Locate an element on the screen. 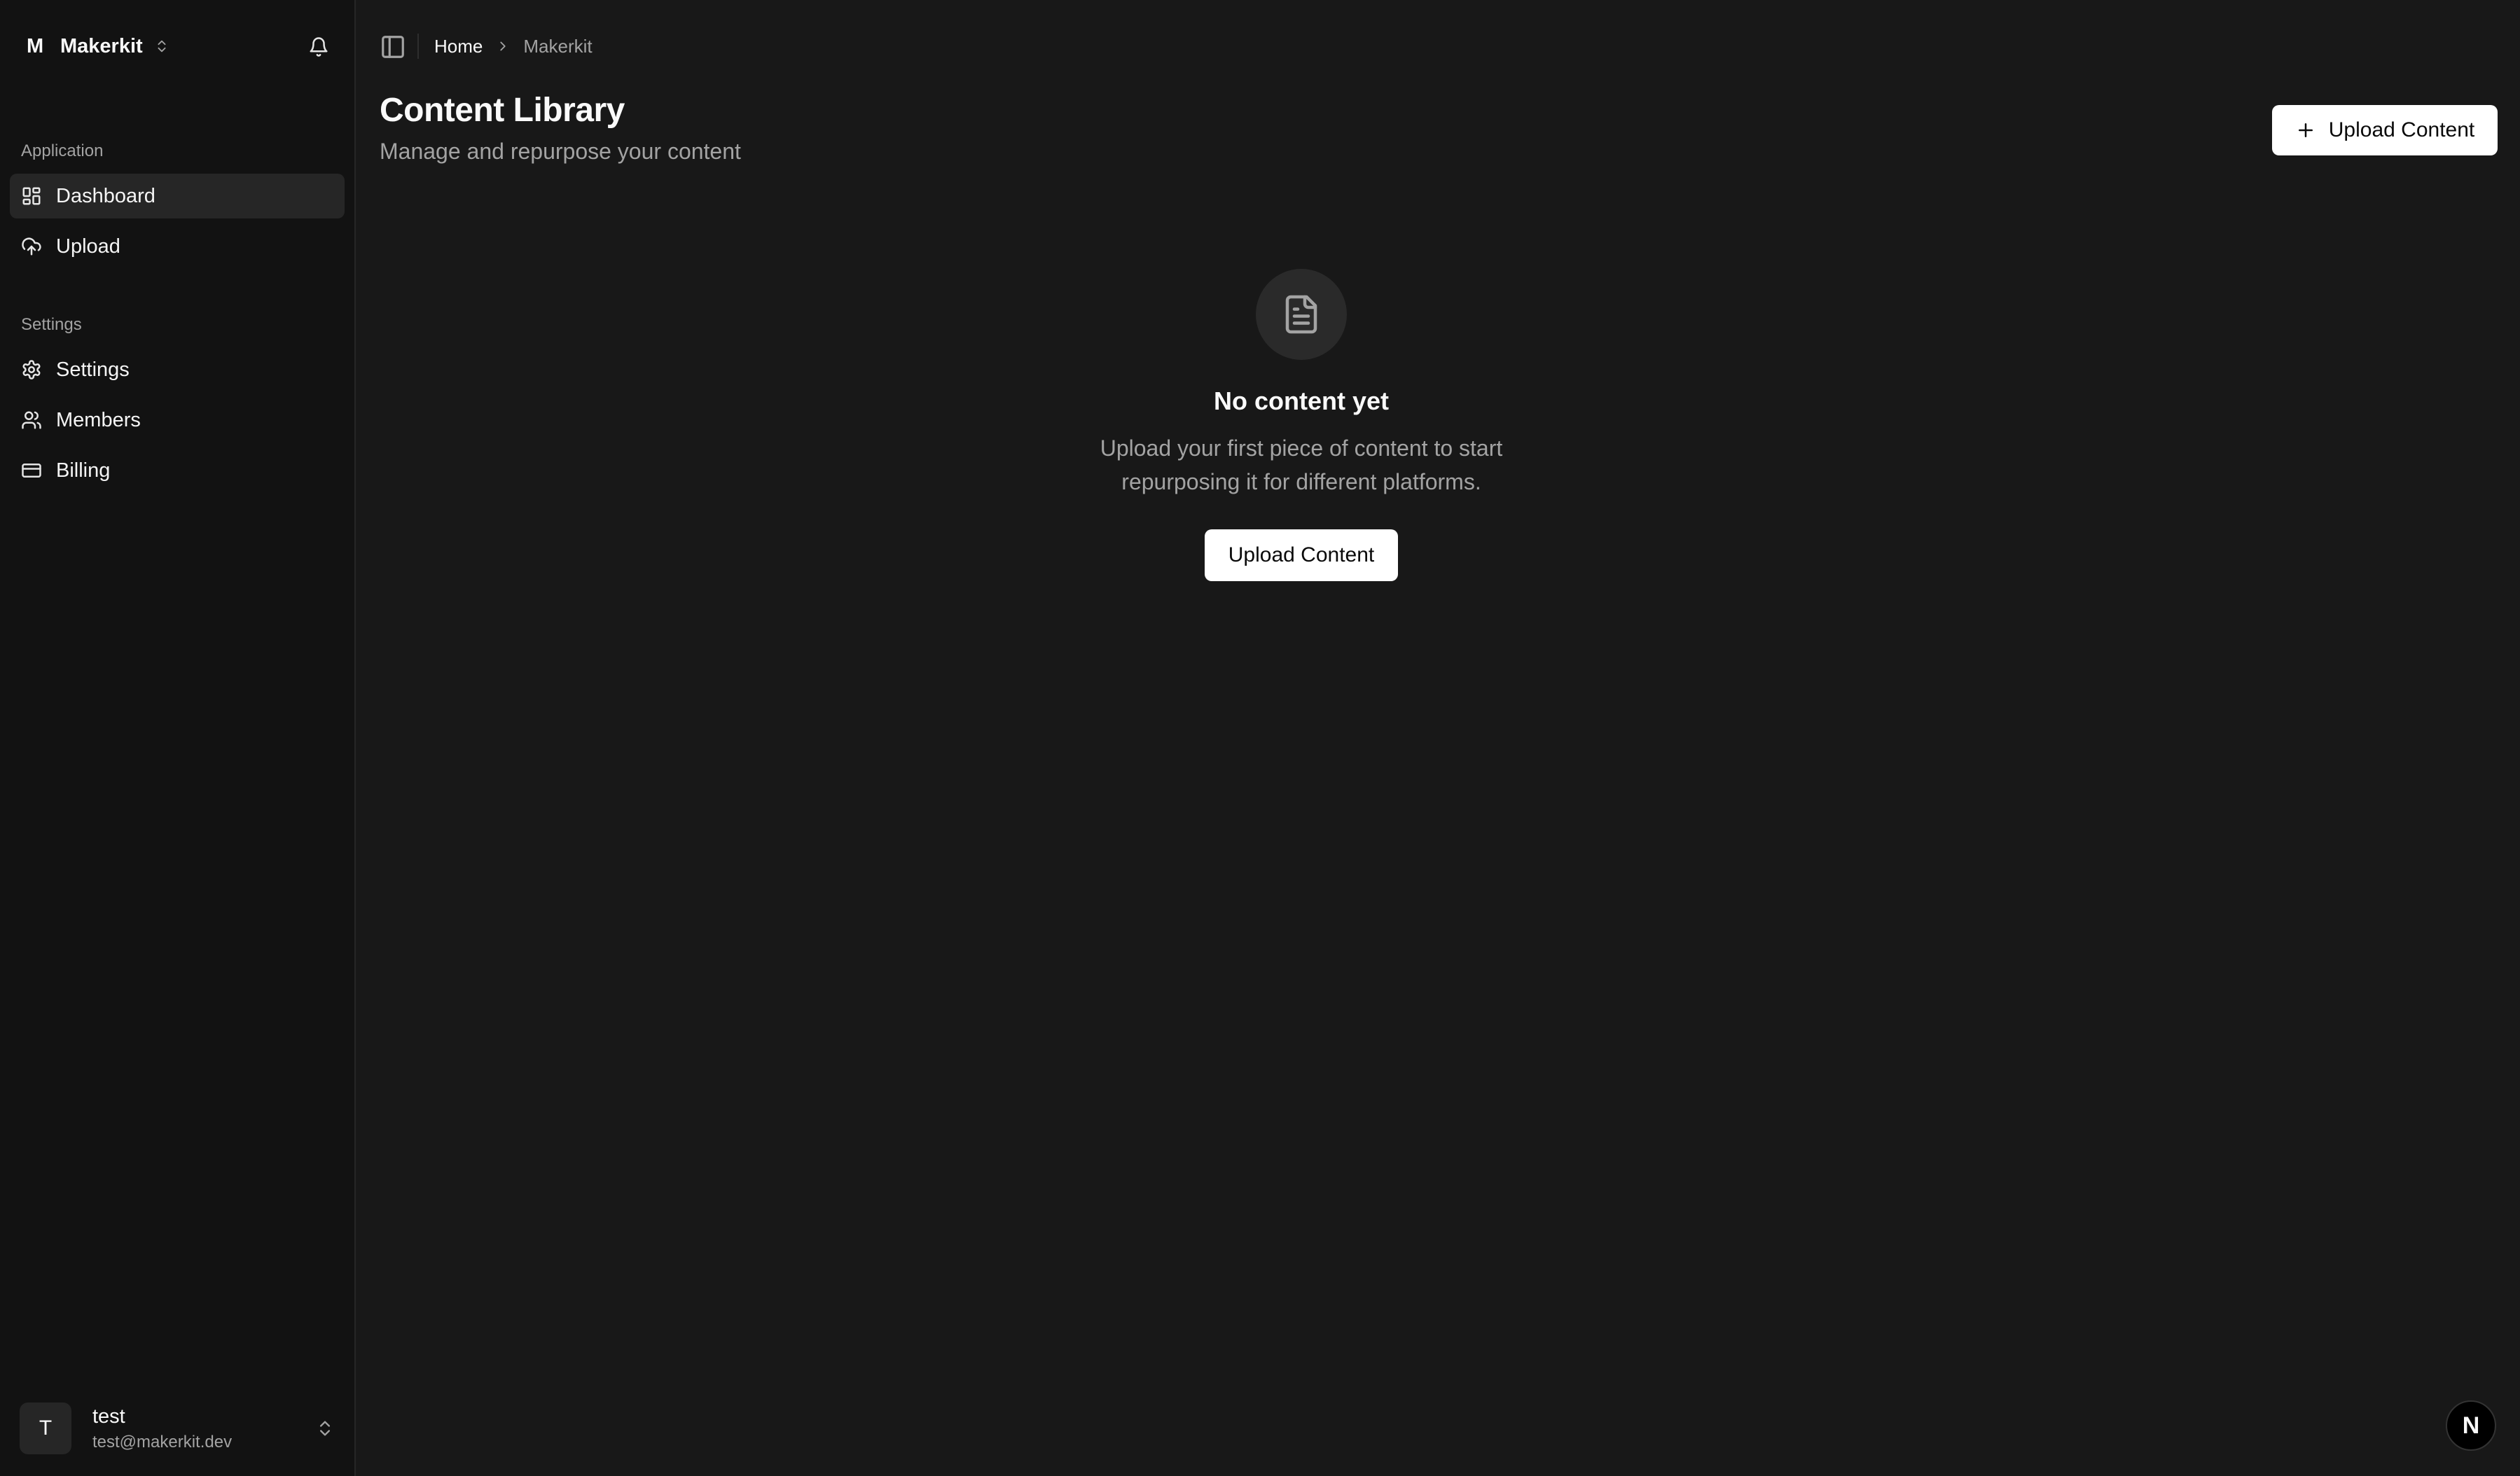  upload-content-button: Upload Content is located at coordinates (2385, 130).